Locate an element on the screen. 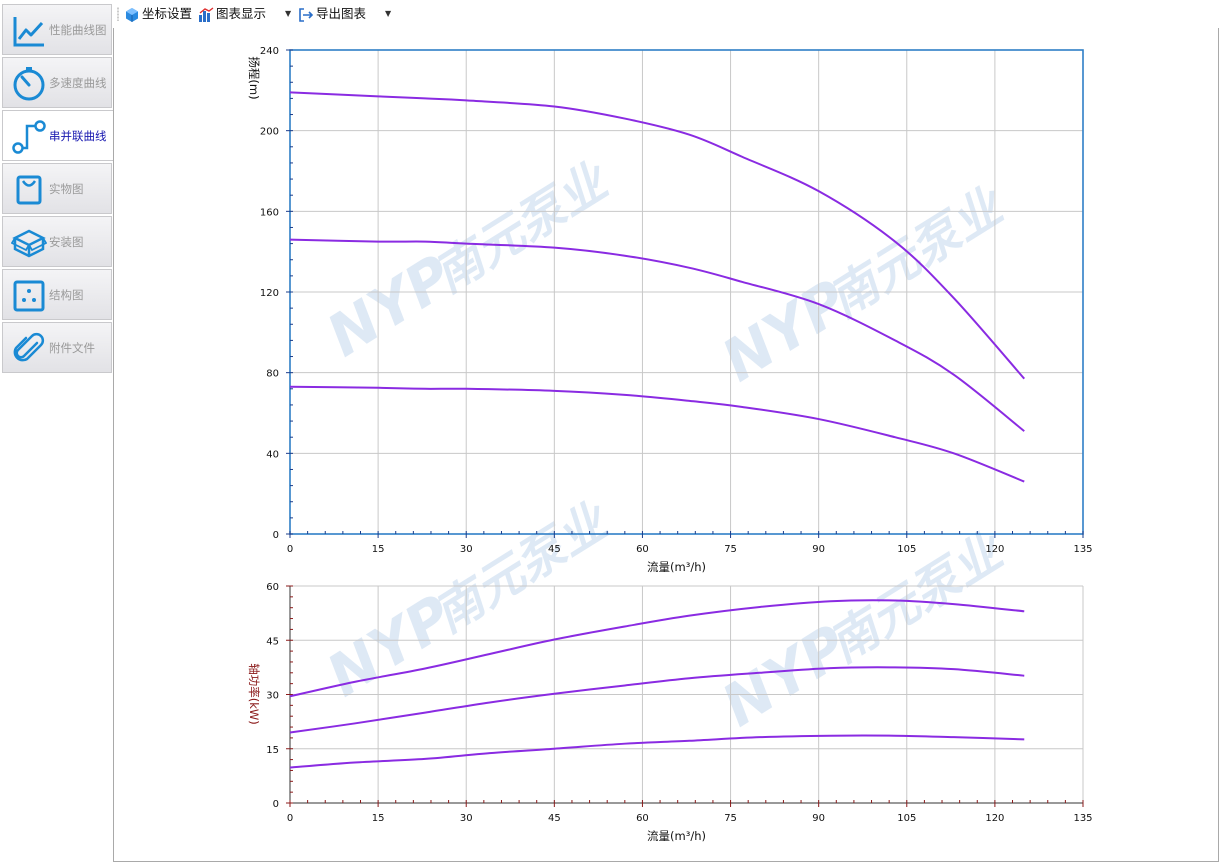  install-box-icon is located at coordinates (29, 243).